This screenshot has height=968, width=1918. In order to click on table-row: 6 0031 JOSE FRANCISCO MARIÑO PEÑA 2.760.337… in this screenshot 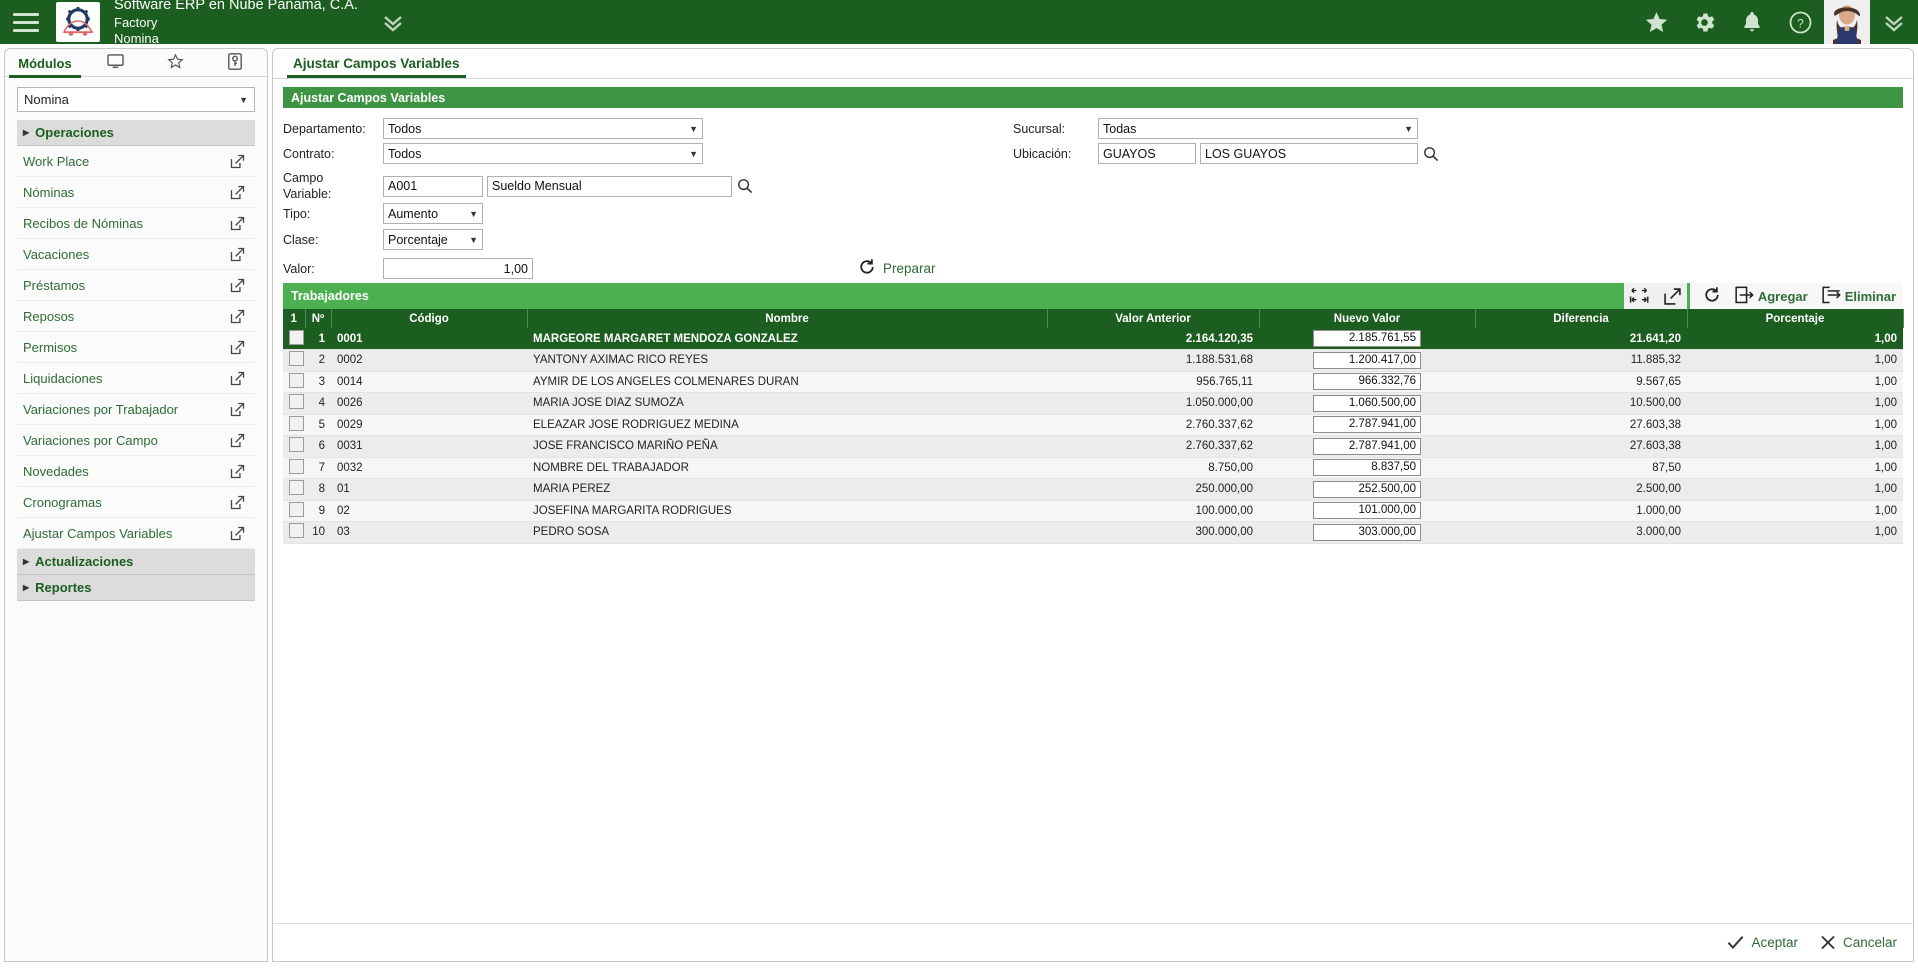, I will do `click(1093, 446)`.